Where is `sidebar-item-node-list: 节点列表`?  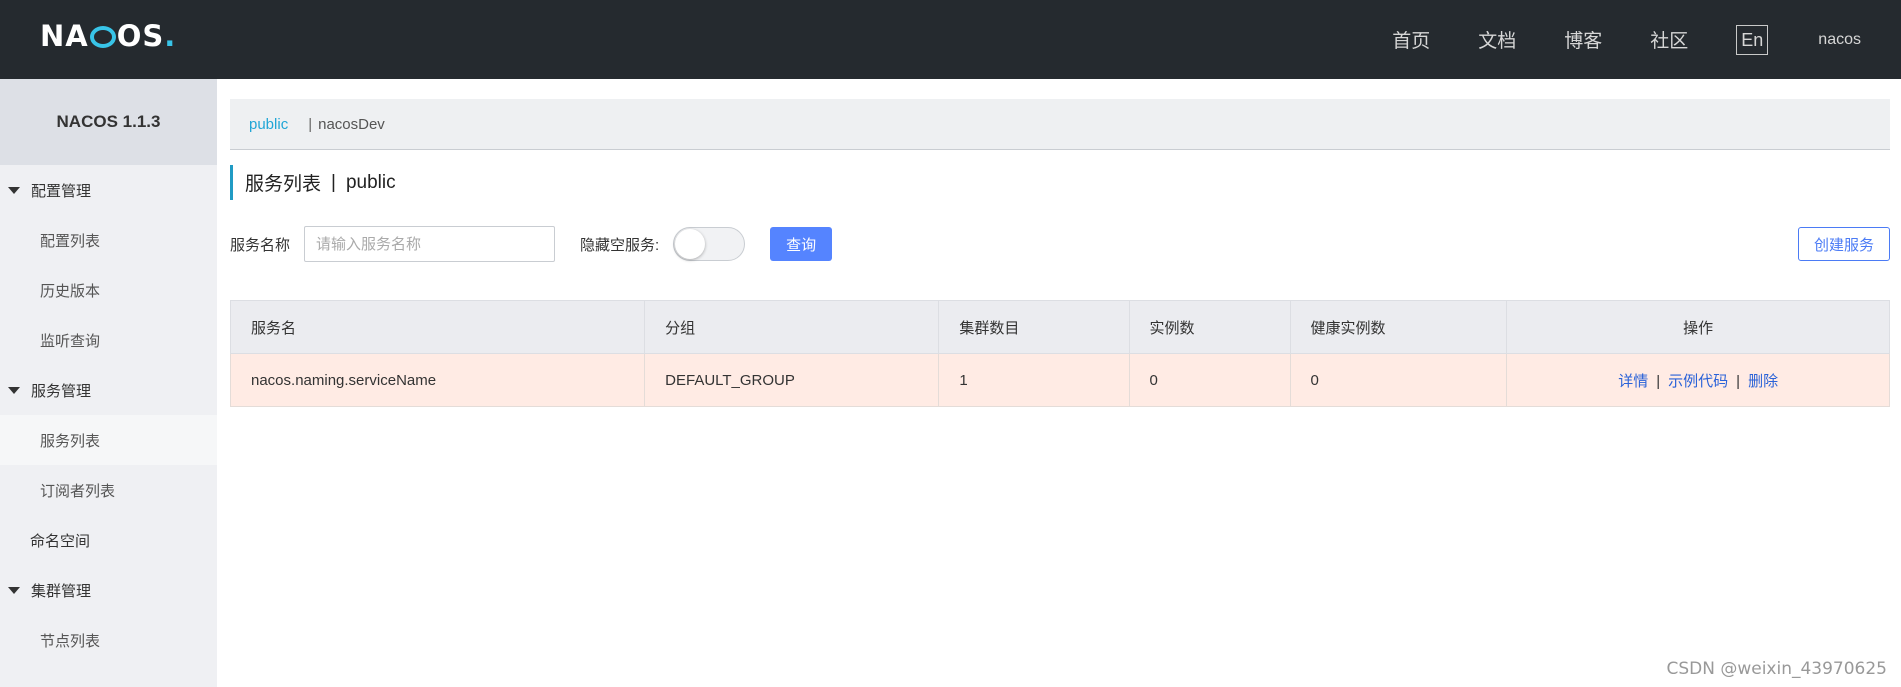
sidebar-item-node-list: 节点列表 is located at coordinates (108, 640).